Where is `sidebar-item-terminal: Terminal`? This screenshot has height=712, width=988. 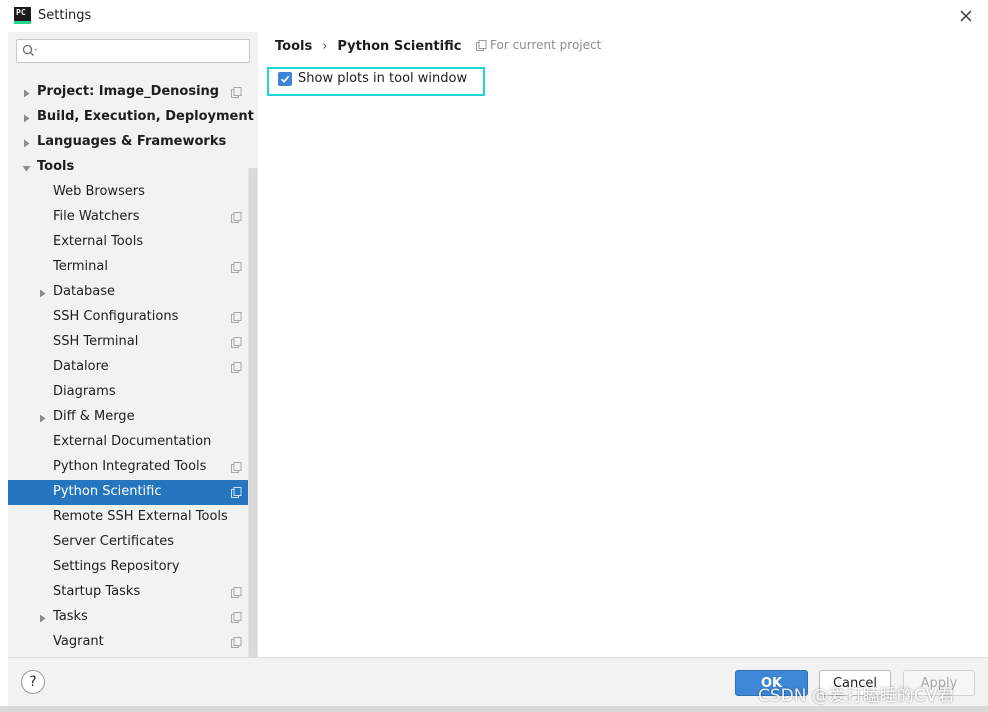 sidebar-item-terminal: Terminal is located at coordinates (133, 267).